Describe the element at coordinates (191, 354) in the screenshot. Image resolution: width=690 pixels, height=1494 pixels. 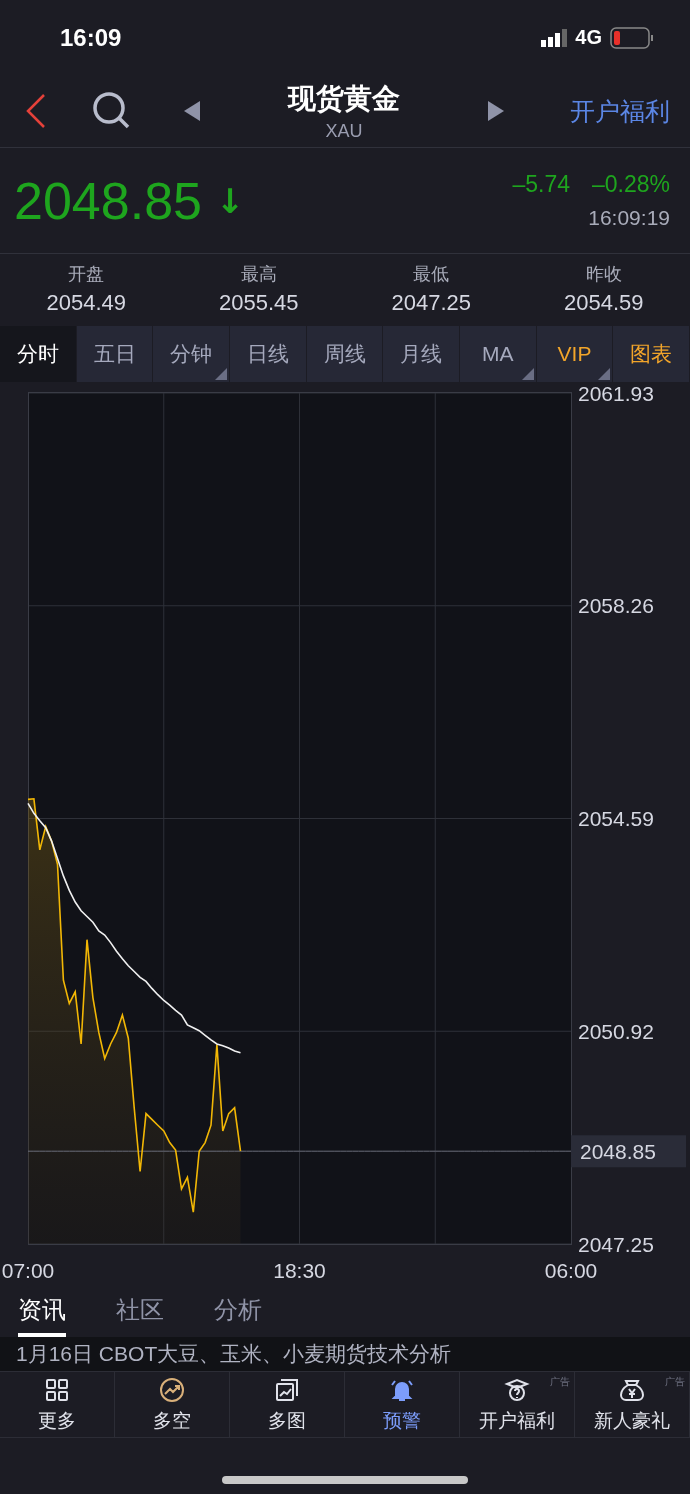
I see `period-tab: 分钟` at that location.